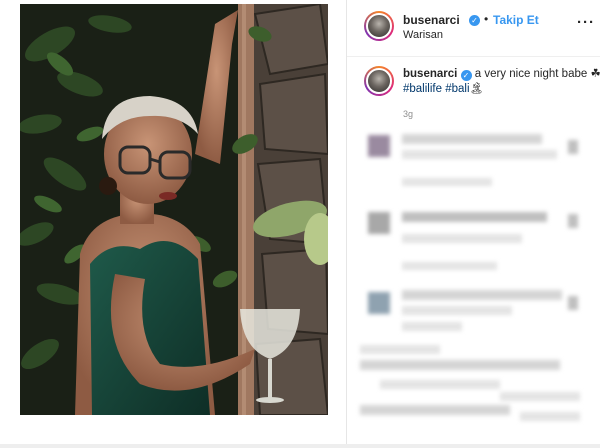  I want to click on caption-verified-icon: ✓, so click(466, 75).